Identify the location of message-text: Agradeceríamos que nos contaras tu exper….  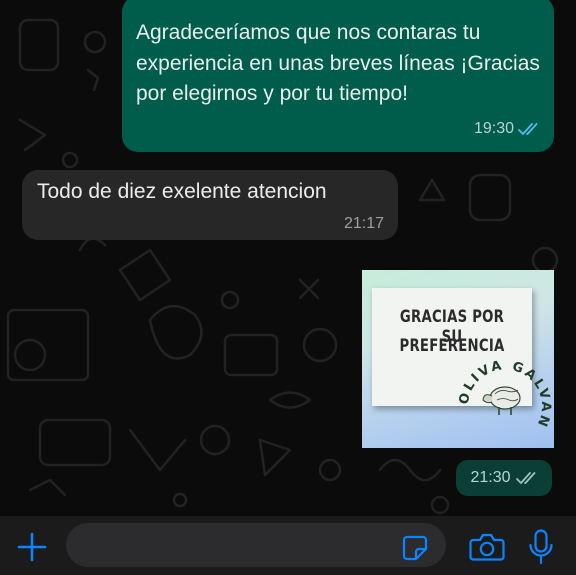
(338, 63).